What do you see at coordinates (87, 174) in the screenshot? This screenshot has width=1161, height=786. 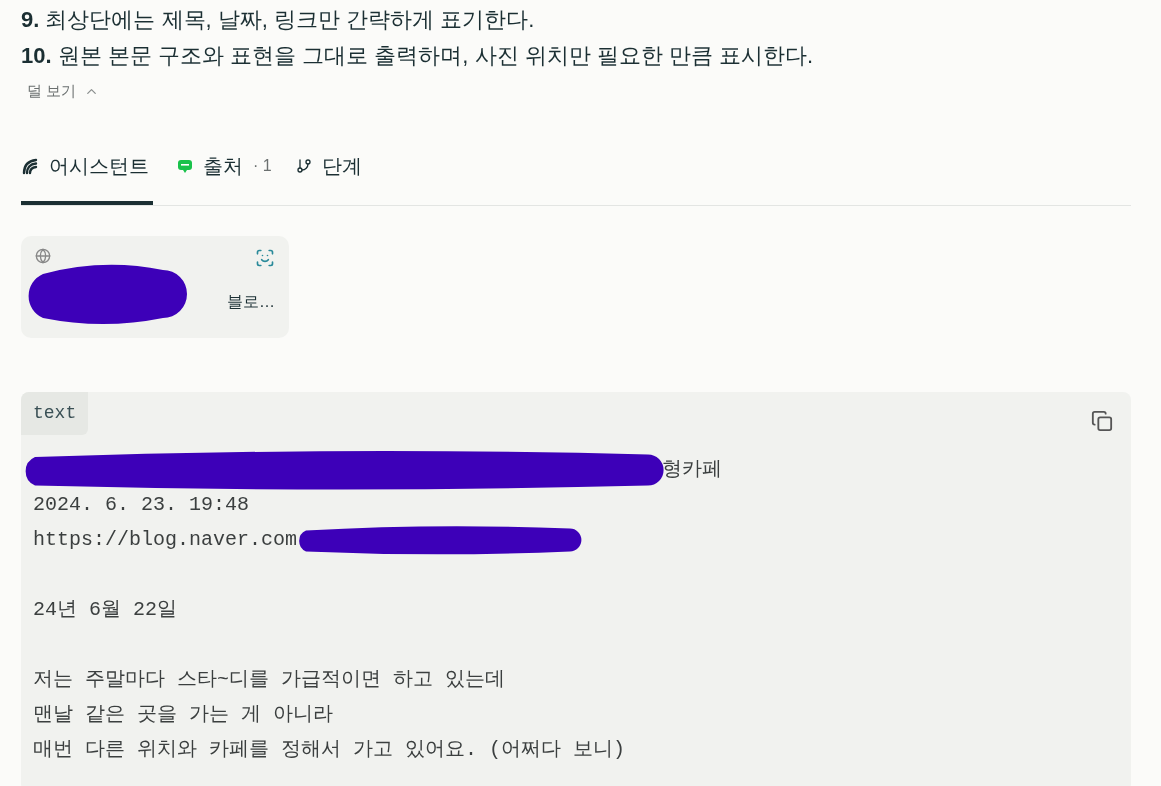 I see `tab: 어시스턴트` at bounding box center [87, 174].